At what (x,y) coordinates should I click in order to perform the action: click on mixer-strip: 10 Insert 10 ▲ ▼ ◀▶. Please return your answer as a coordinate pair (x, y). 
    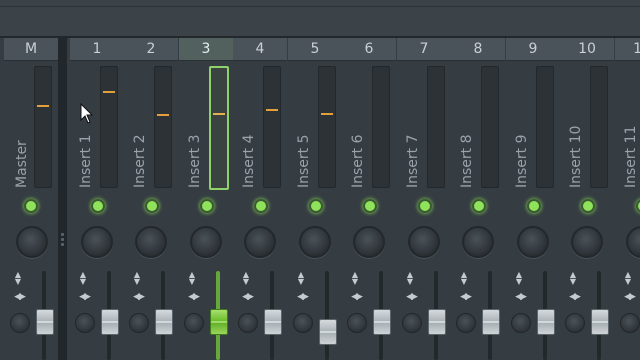
    Looking at the image, I should click on (587, 199).